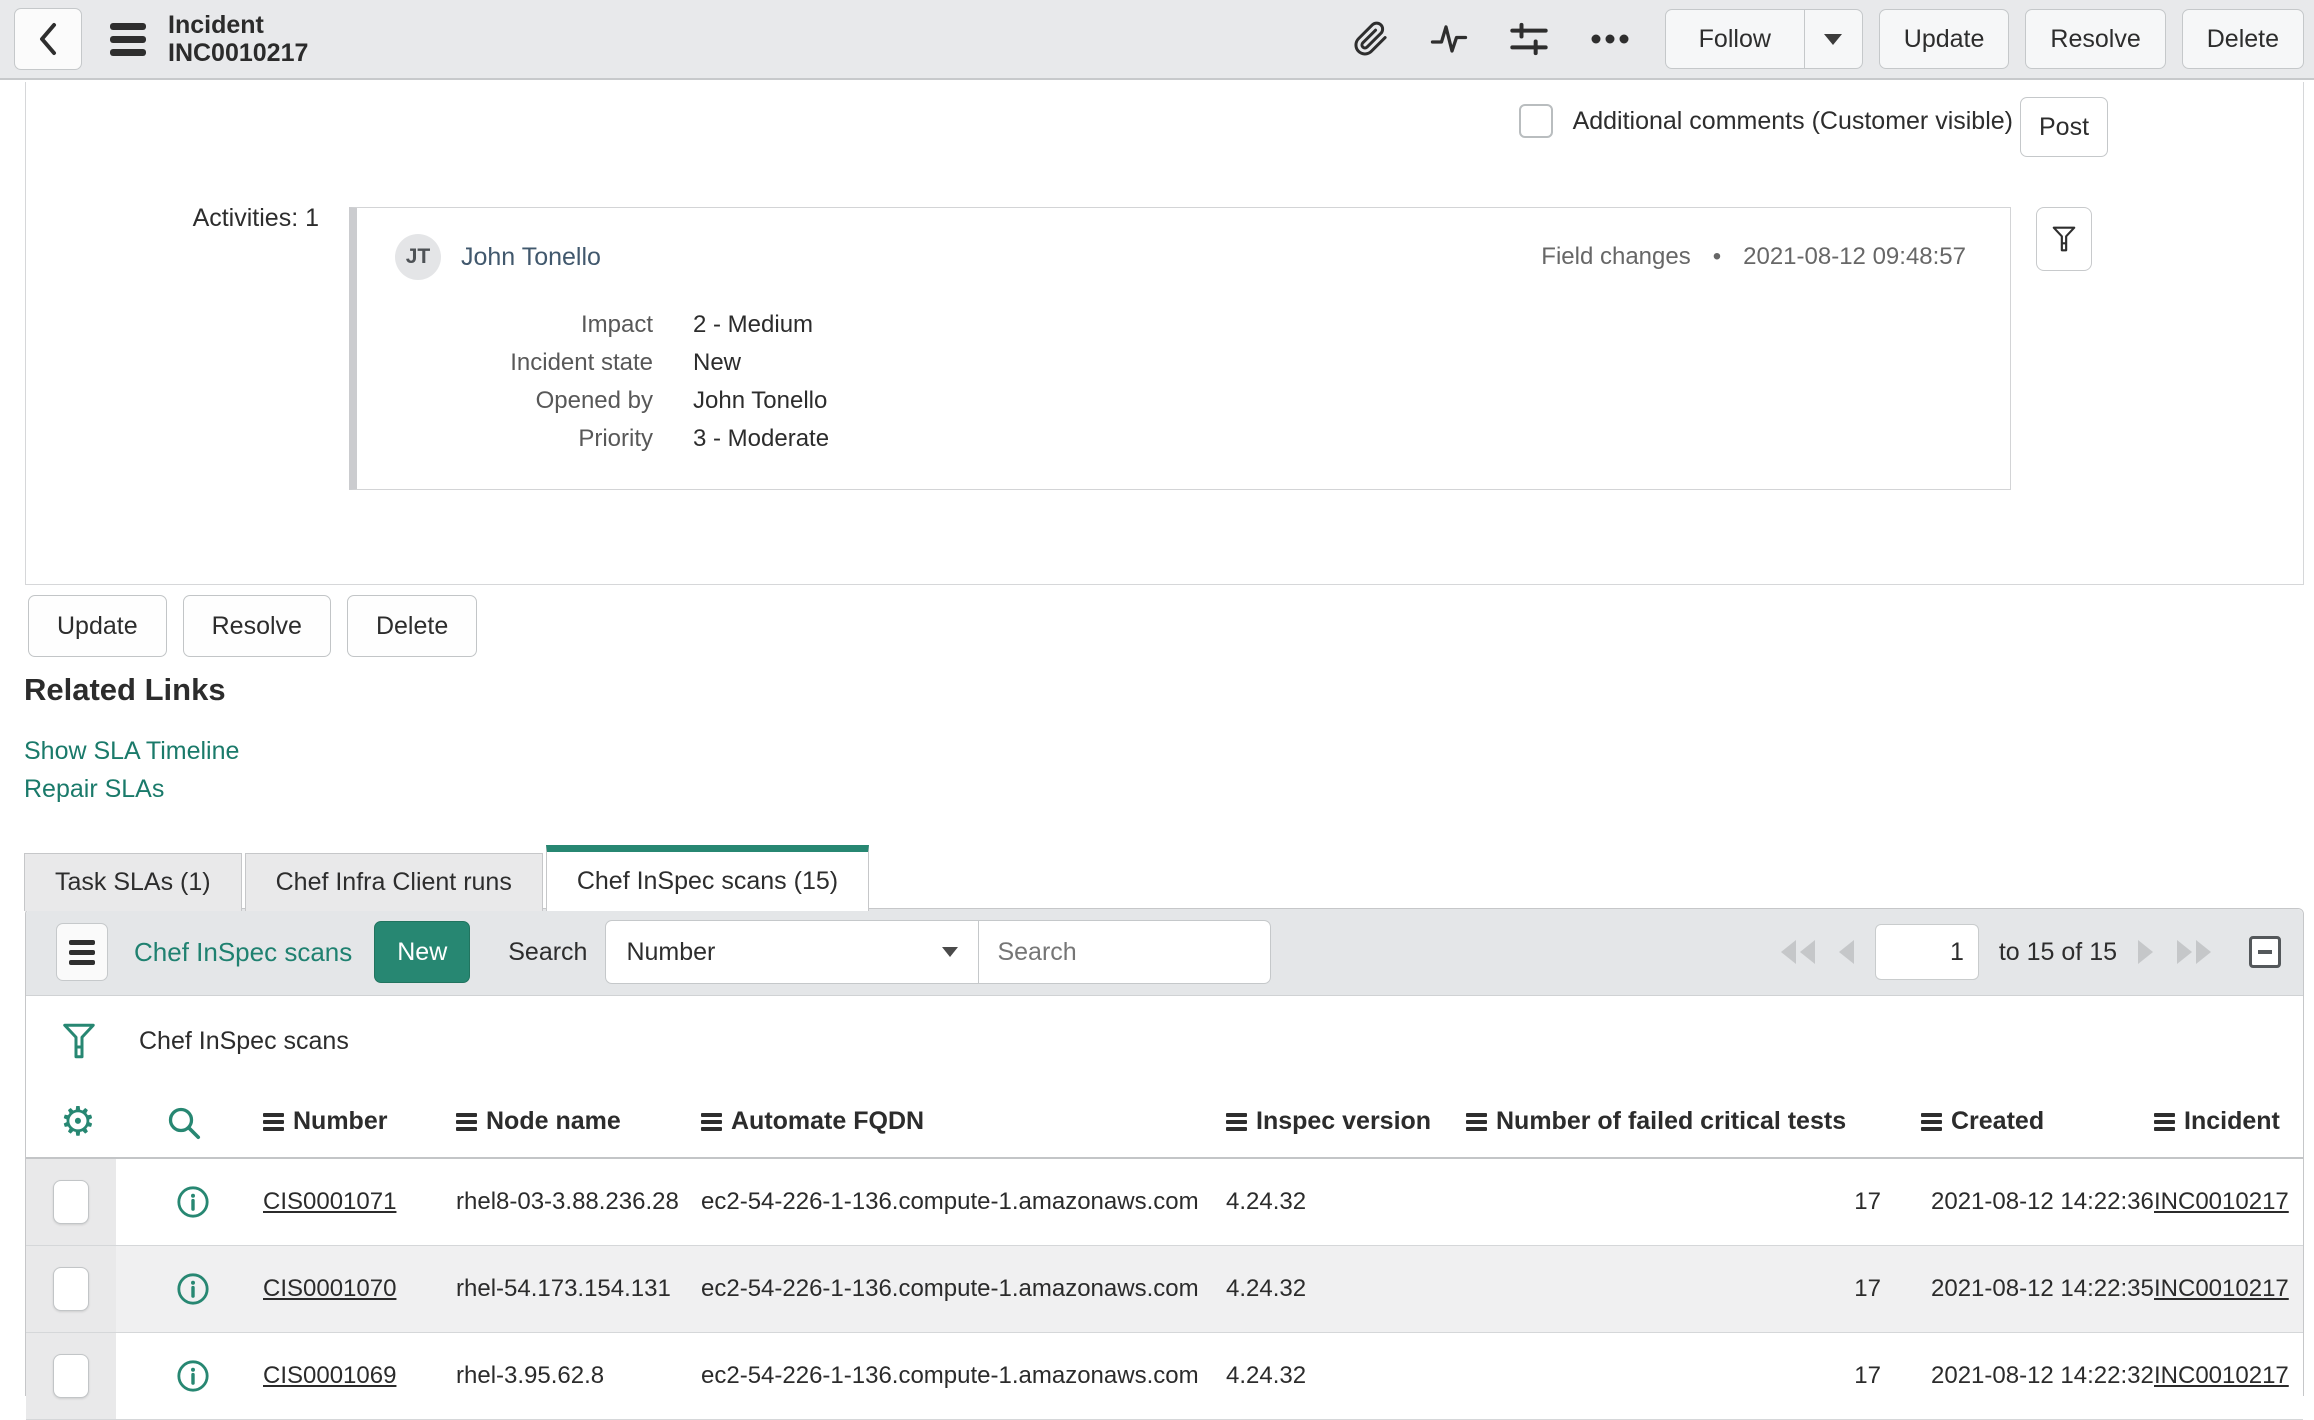 The height and width of the screenshot is (1420, 2314). What do you see at coordinates (760, 400) in the screenshot?
I see `field-value: John Tonello` at bounding box center [760, 400].